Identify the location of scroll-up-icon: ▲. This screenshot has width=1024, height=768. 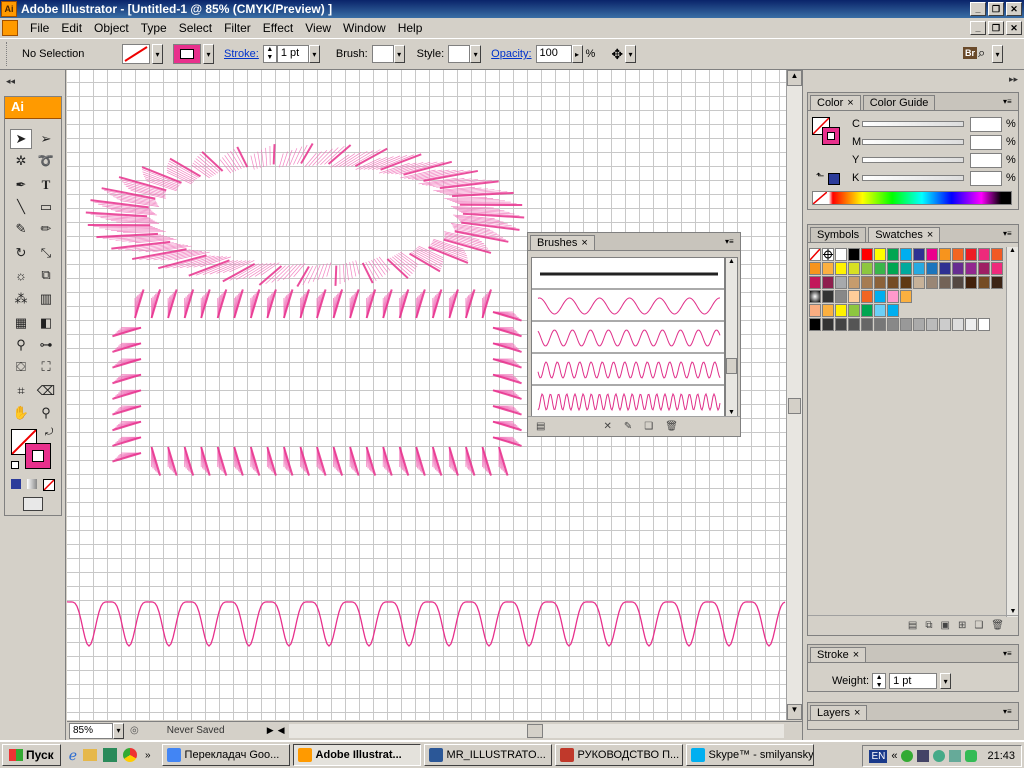
(1012, 250).